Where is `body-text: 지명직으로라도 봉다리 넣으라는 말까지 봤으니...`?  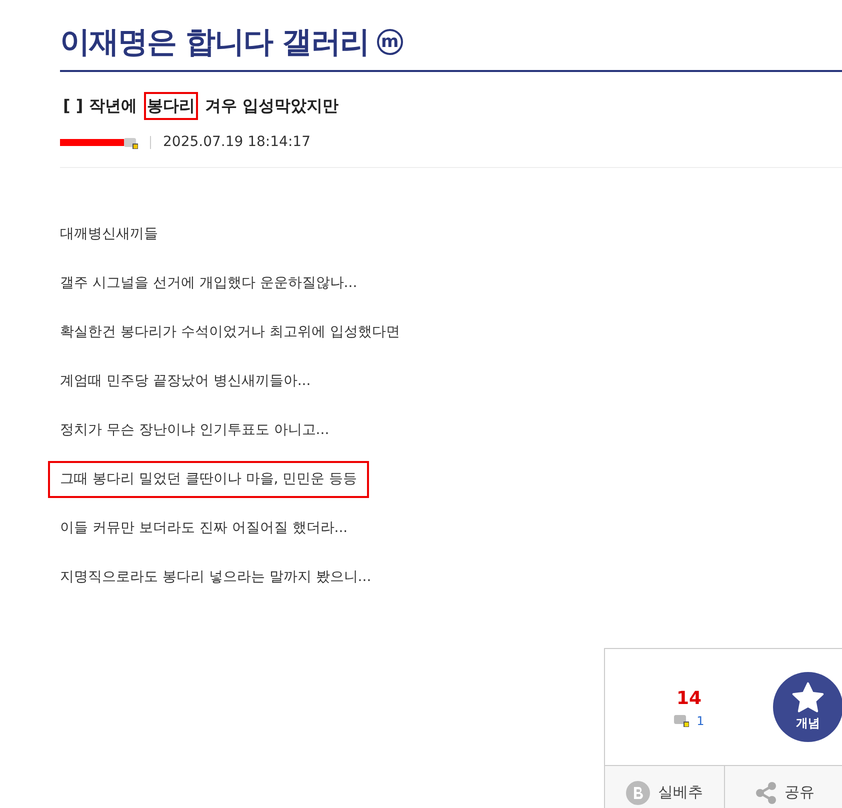 body-text: 지명직으로라도 봉다리 넣으라는 말까지 봤으니... is located at coordinates (215, 577).